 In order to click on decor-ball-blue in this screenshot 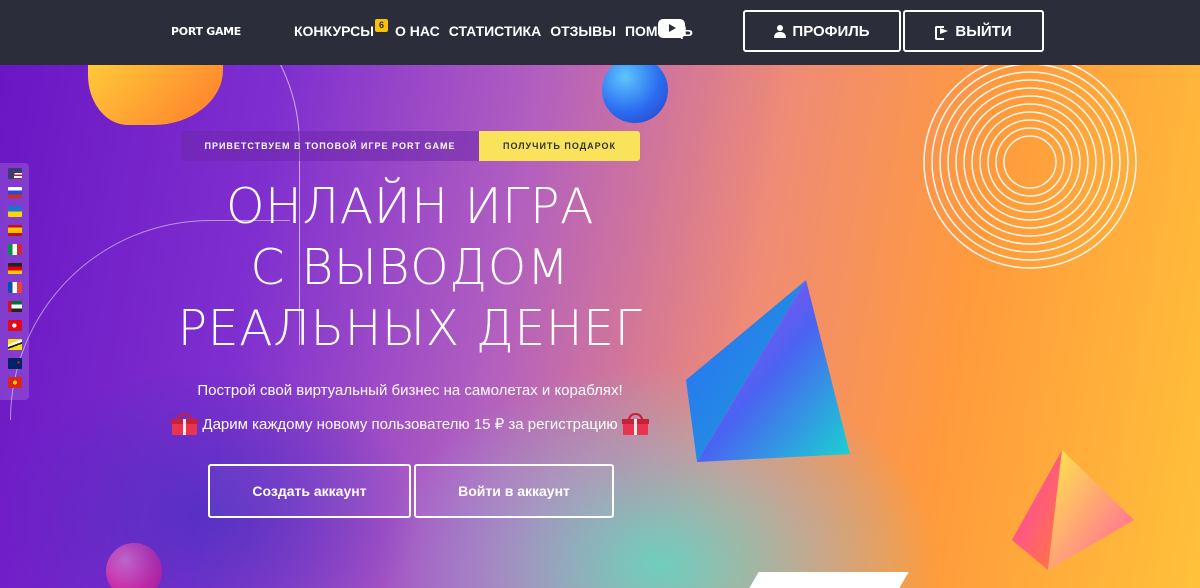, I will do `click(635, 94)`.